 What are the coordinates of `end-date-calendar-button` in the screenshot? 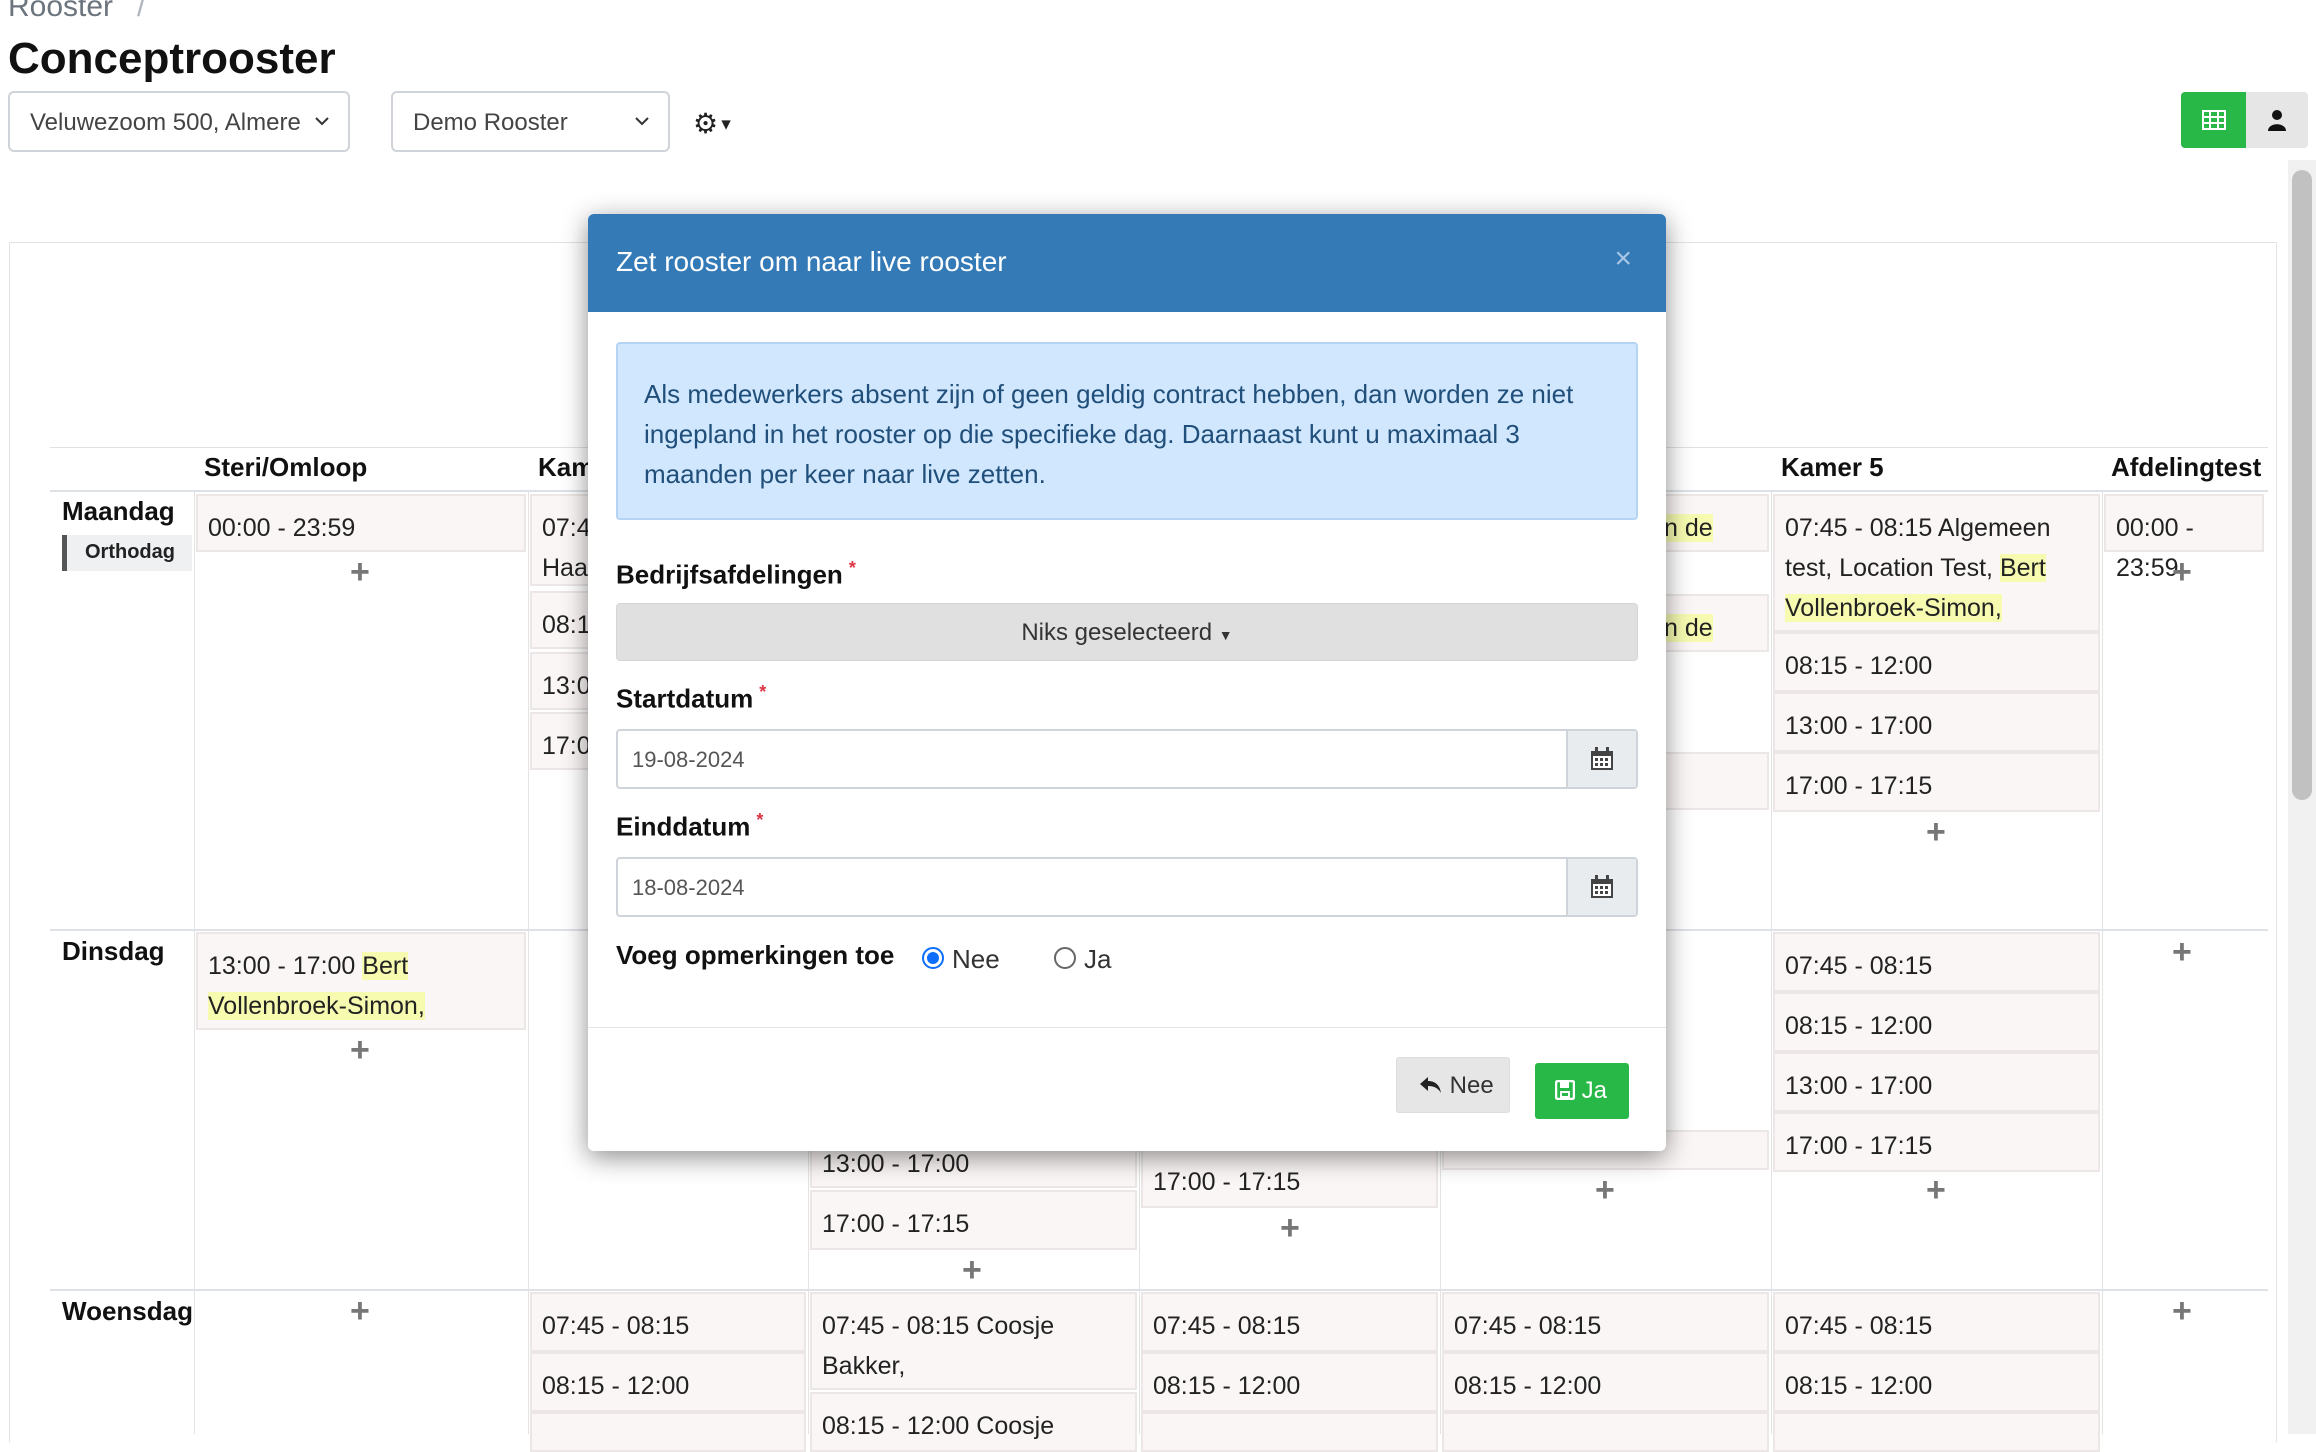 It's located at (1601, 887).